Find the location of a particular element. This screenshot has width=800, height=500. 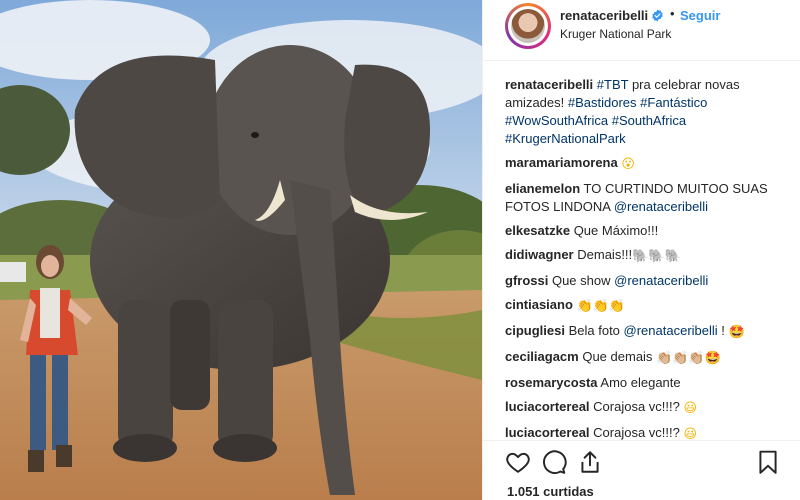

hashtag-link: #Fantástico is located at coordinates (673, 102).